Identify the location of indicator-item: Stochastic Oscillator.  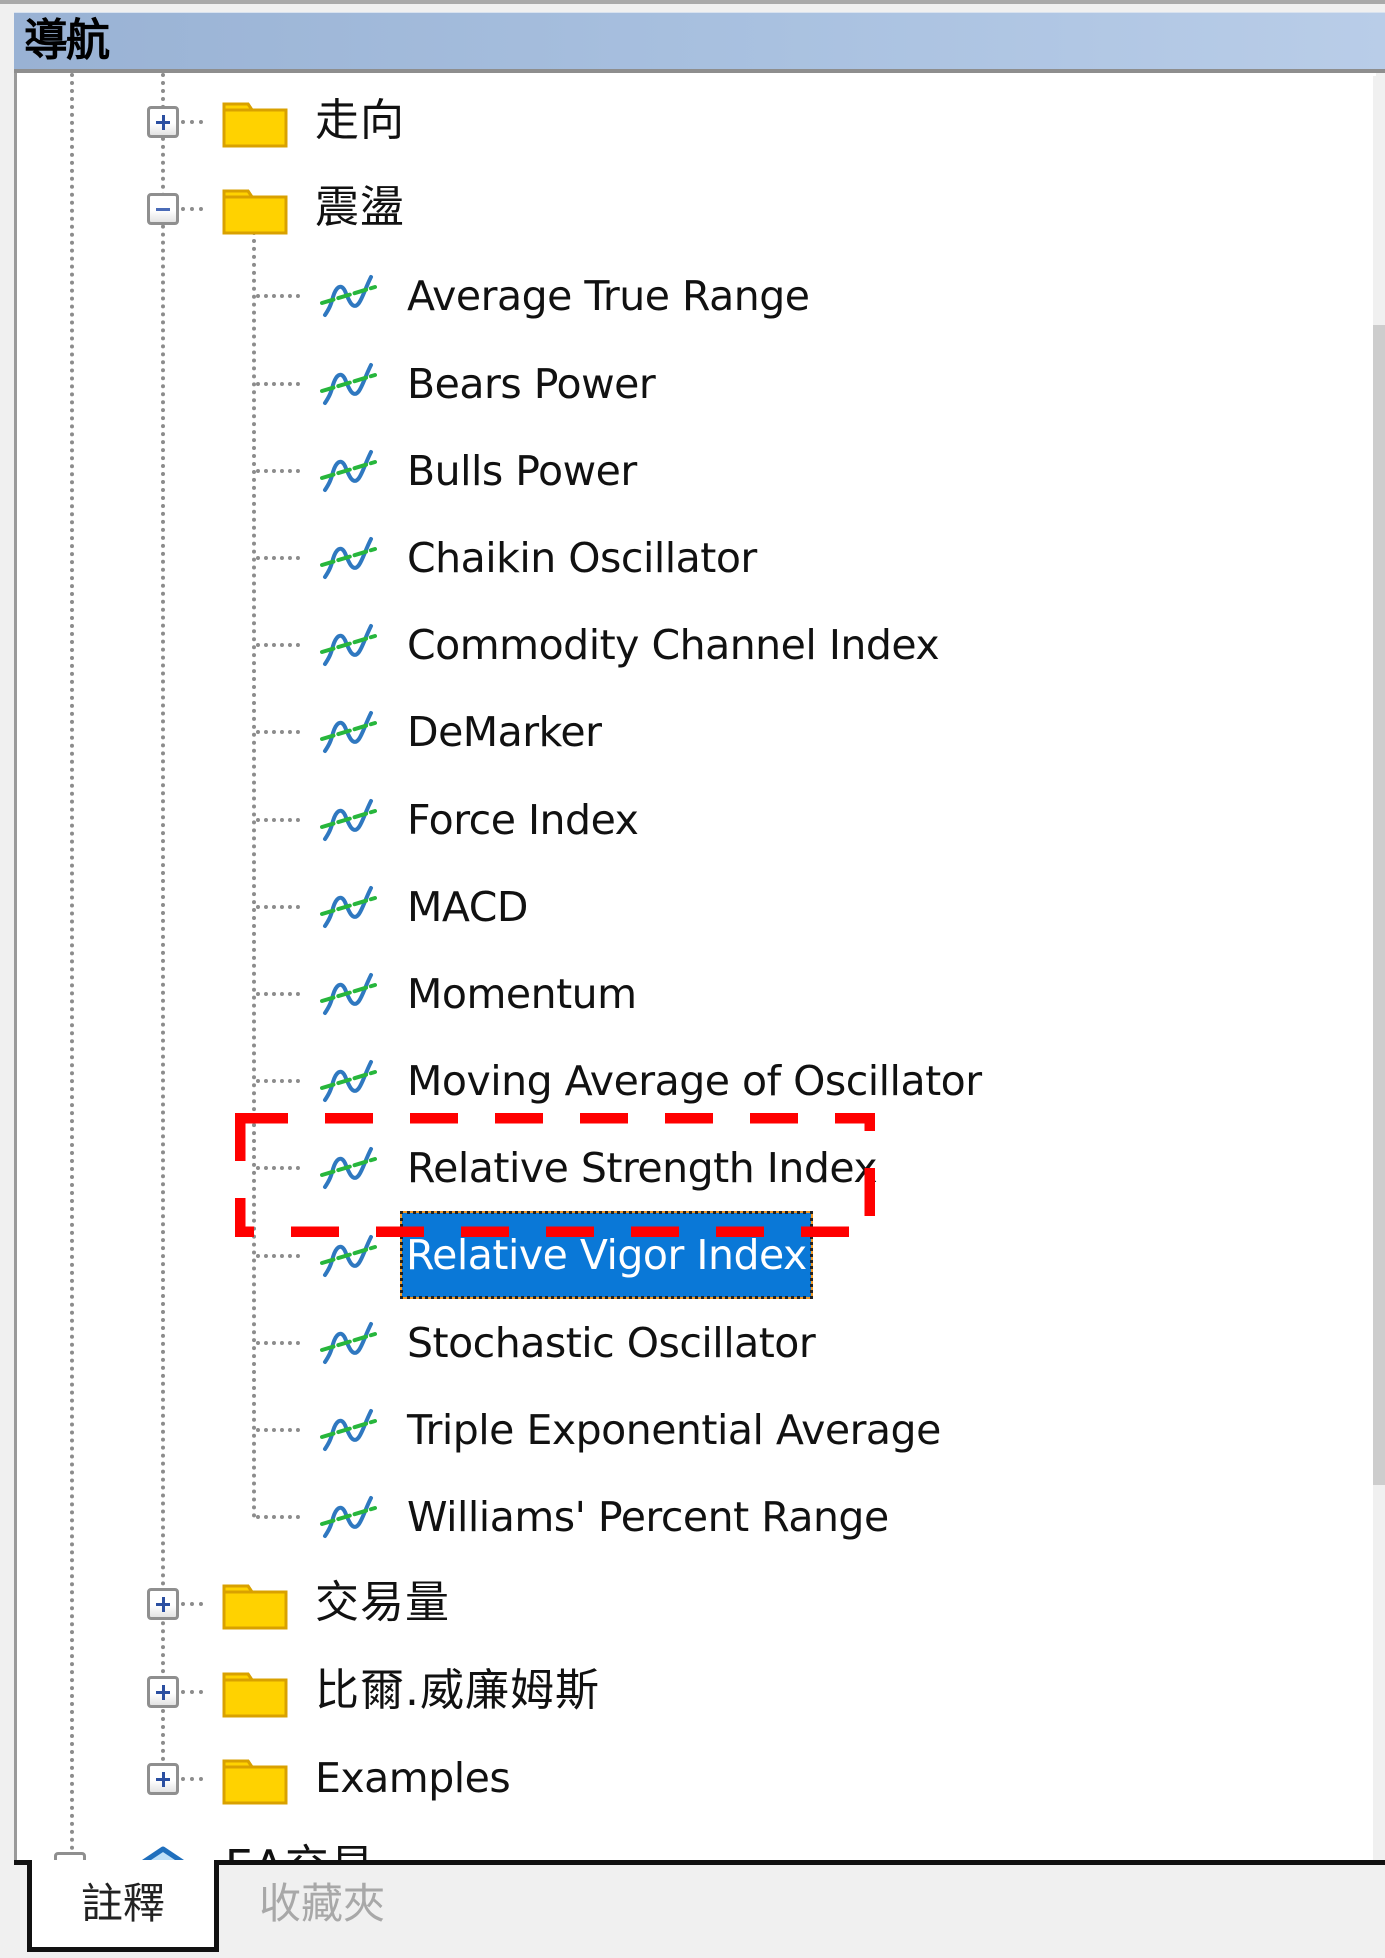
(696, 1343).